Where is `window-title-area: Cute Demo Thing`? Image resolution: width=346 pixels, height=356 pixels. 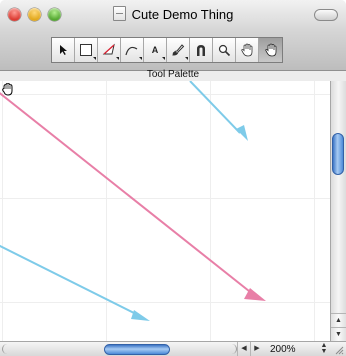
window-title-area: Cute Demo Thing is located at coordinates (173, 14).